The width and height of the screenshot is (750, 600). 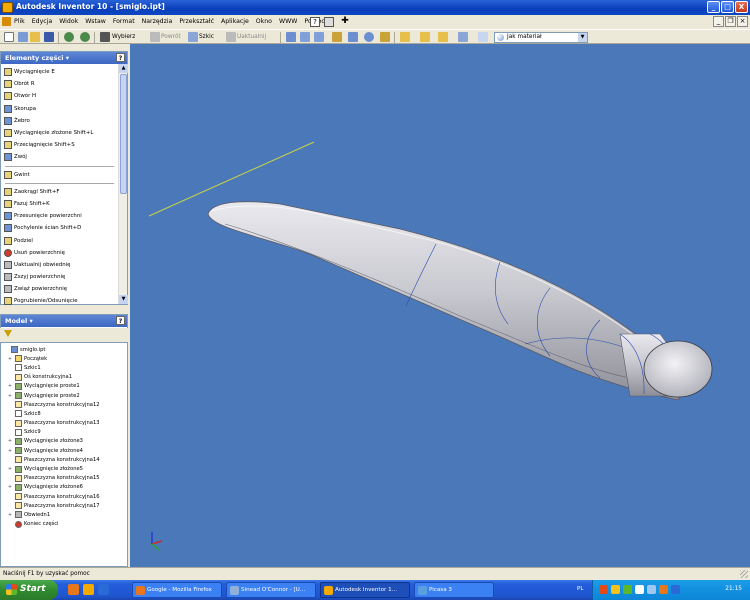 I want to click on filter-funnel-icon, so click(x=8, y=333).